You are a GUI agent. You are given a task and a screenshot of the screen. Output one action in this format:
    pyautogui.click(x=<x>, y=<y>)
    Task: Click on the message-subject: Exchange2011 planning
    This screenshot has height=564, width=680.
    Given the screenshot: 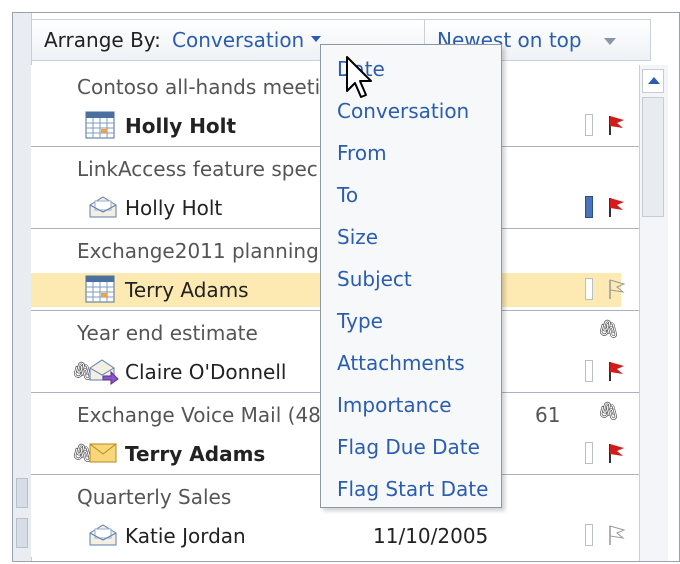 What is the action you would take?
    pyautogui.click(x=198, y=251)
    